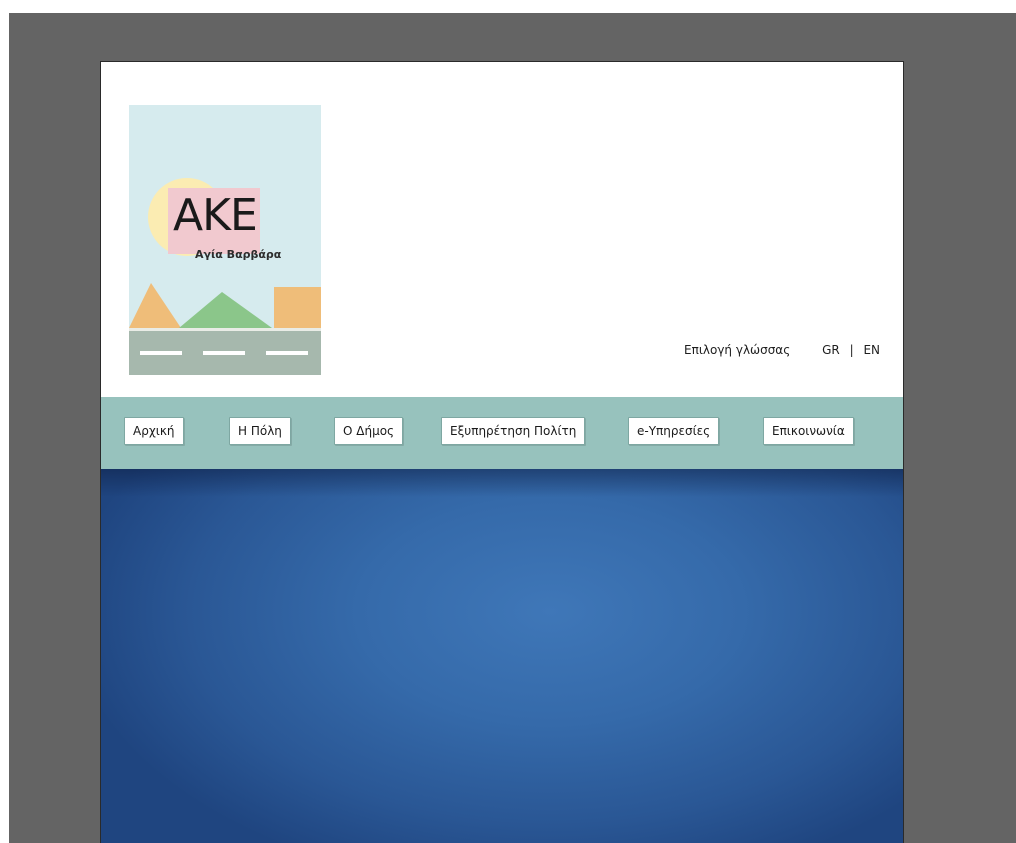  What do you see at coordinates (674, 431) in the screenshot?
I see `nav-e-services-button: e-Υπηρεσίες` at bounding box center [674, 431].